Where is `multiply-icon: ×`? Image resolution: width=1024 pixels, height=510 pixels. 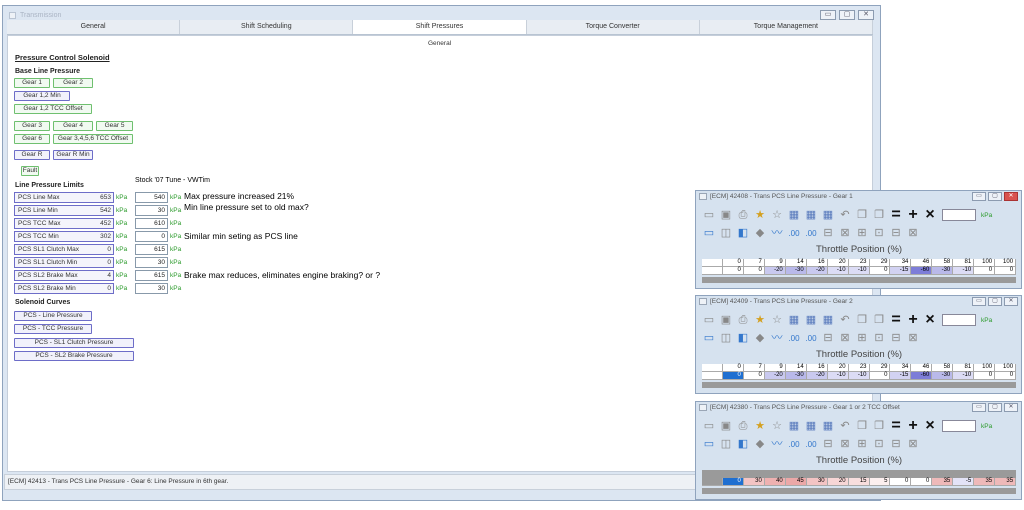 multiply-icon: × is located at coordinates (930, 215).